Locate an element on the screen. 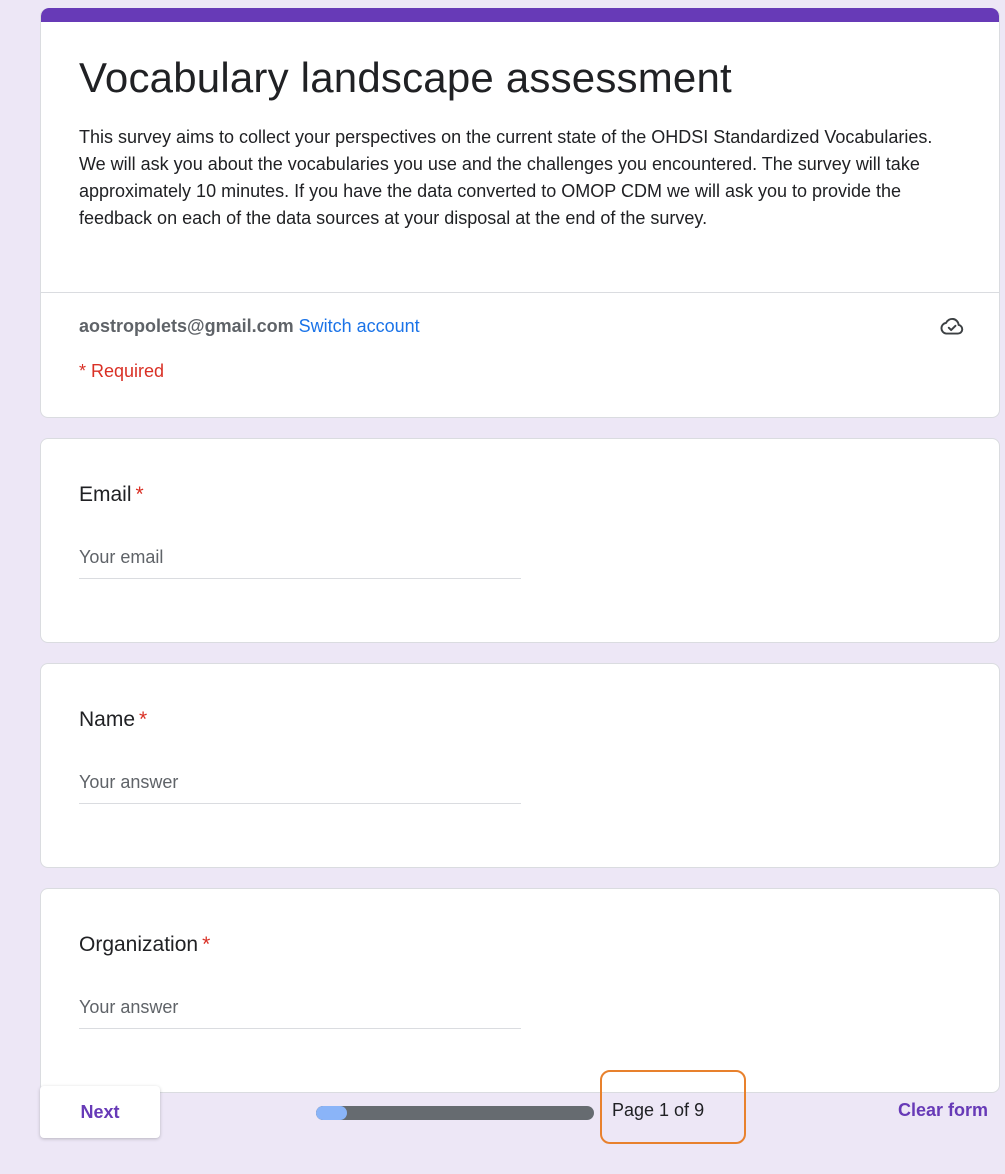 This screenshot has height=1174, width=1005. question-label: Email * is located at coordinates (520, 495).